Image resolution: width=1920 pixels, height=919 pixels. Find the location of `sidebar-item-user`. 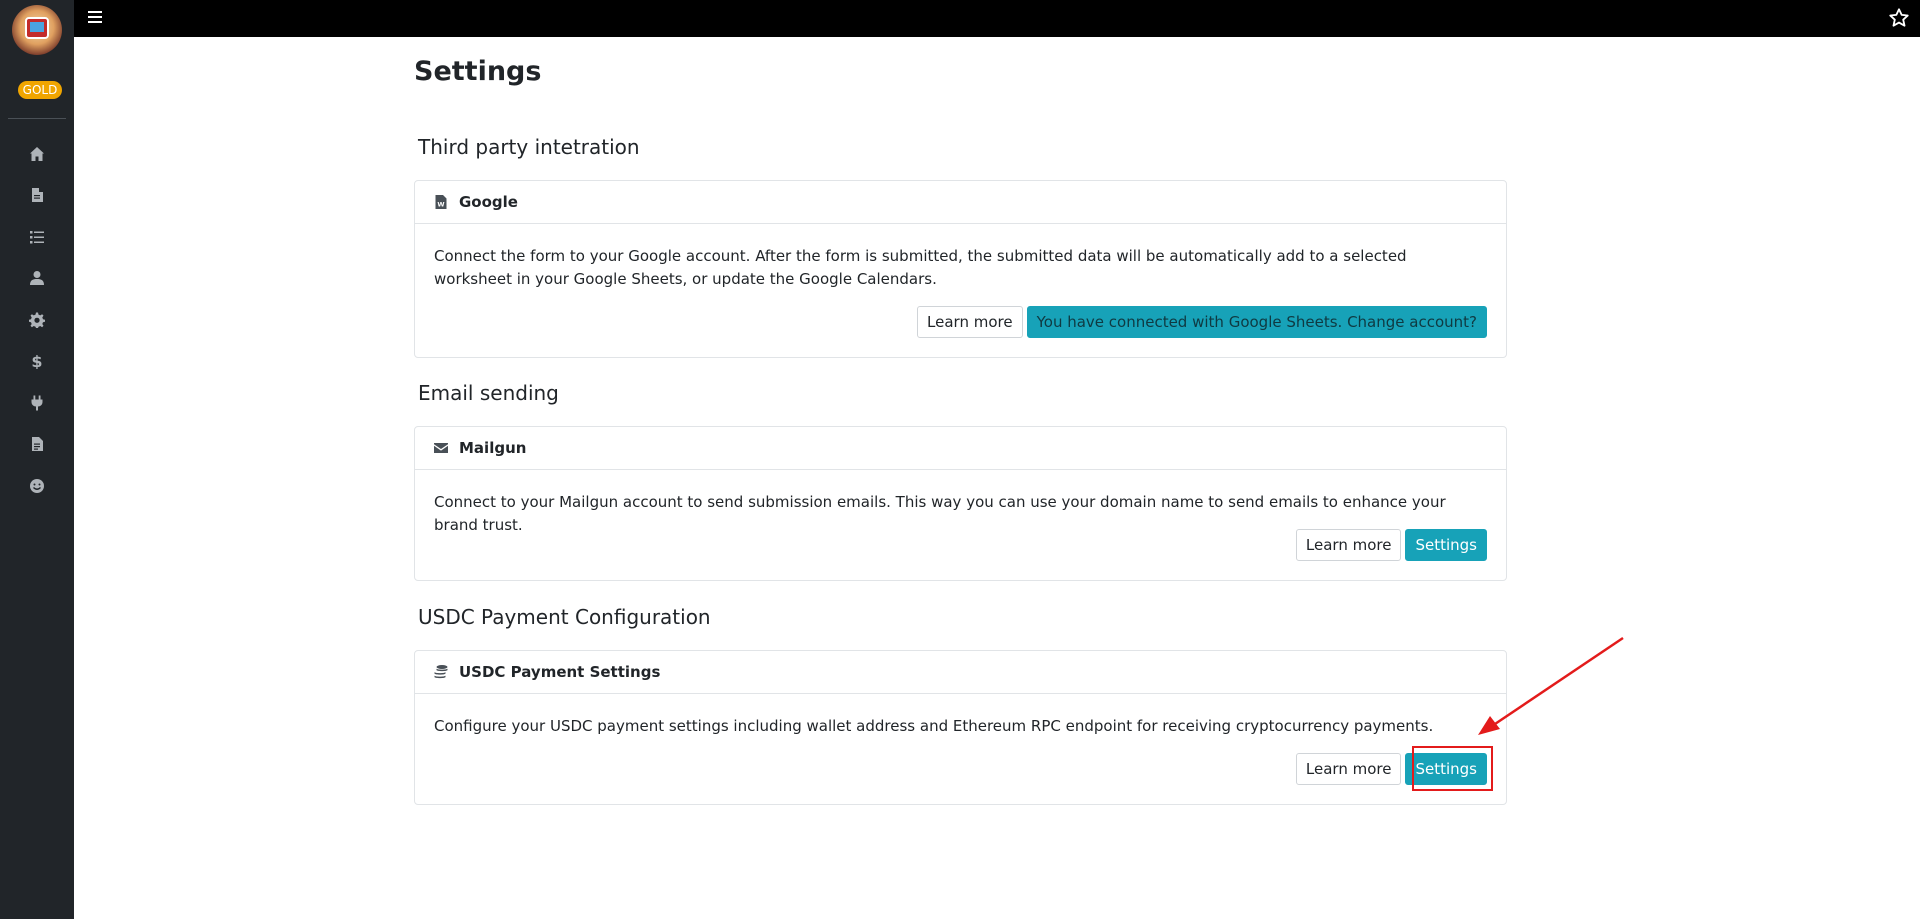

sidebar-item-user is located at coordinates (37, 278).